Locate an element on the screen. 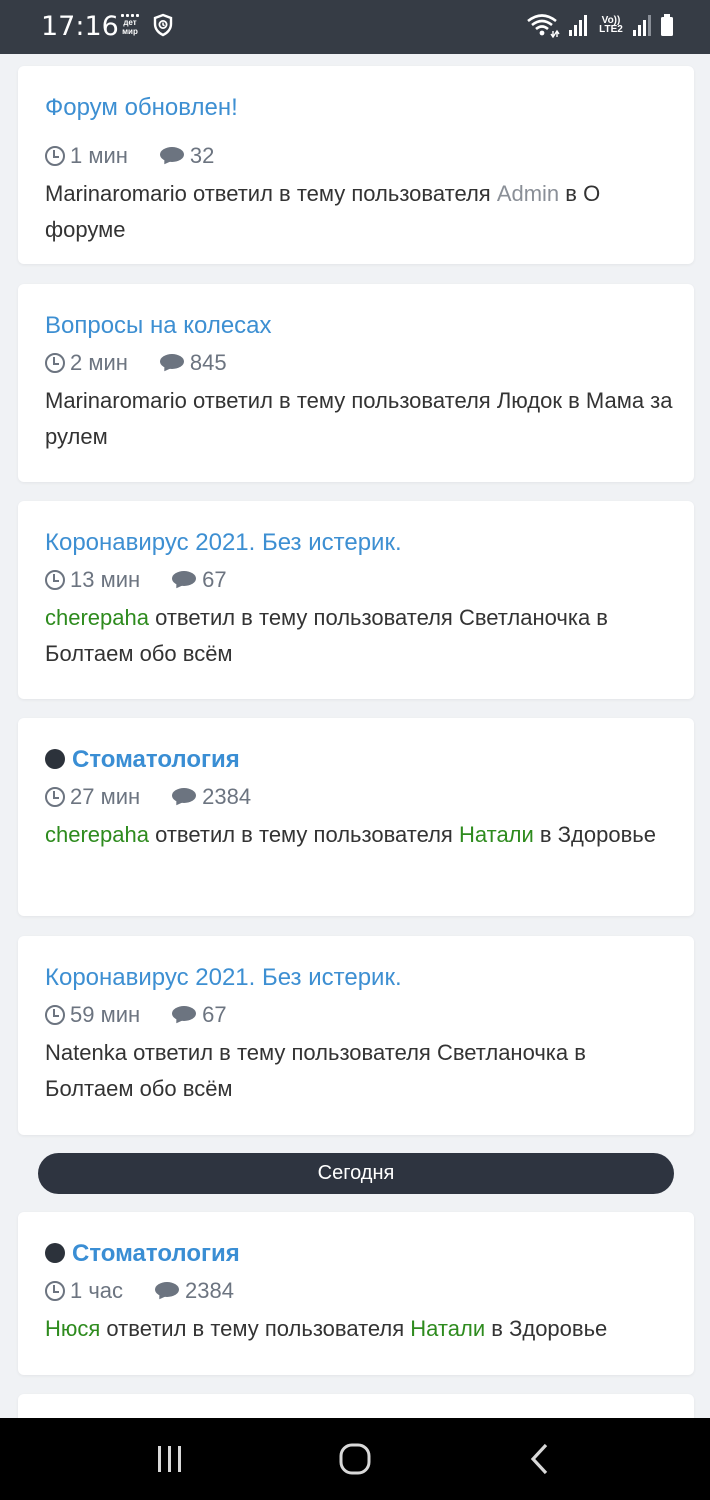 This screenshot has height=1500, width=710. author-link: Нюся is located at coordinates (72, 1328).